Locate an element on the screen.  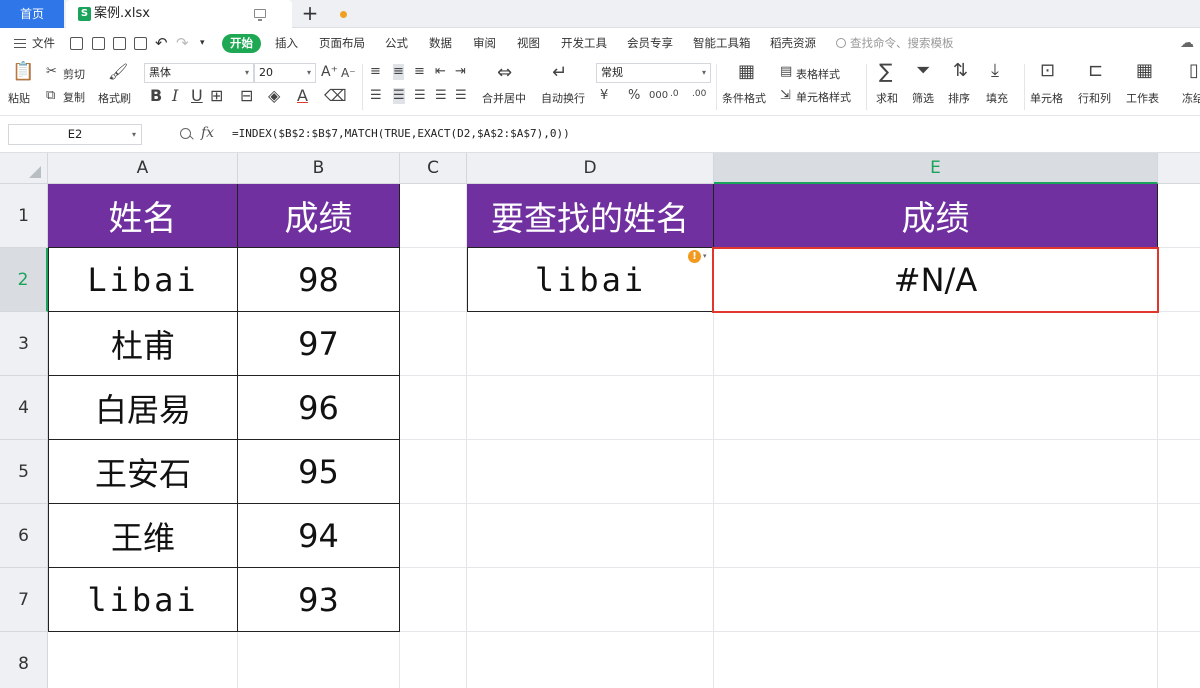
align-top-icon: ≡ is located at coordinates (375, 72).